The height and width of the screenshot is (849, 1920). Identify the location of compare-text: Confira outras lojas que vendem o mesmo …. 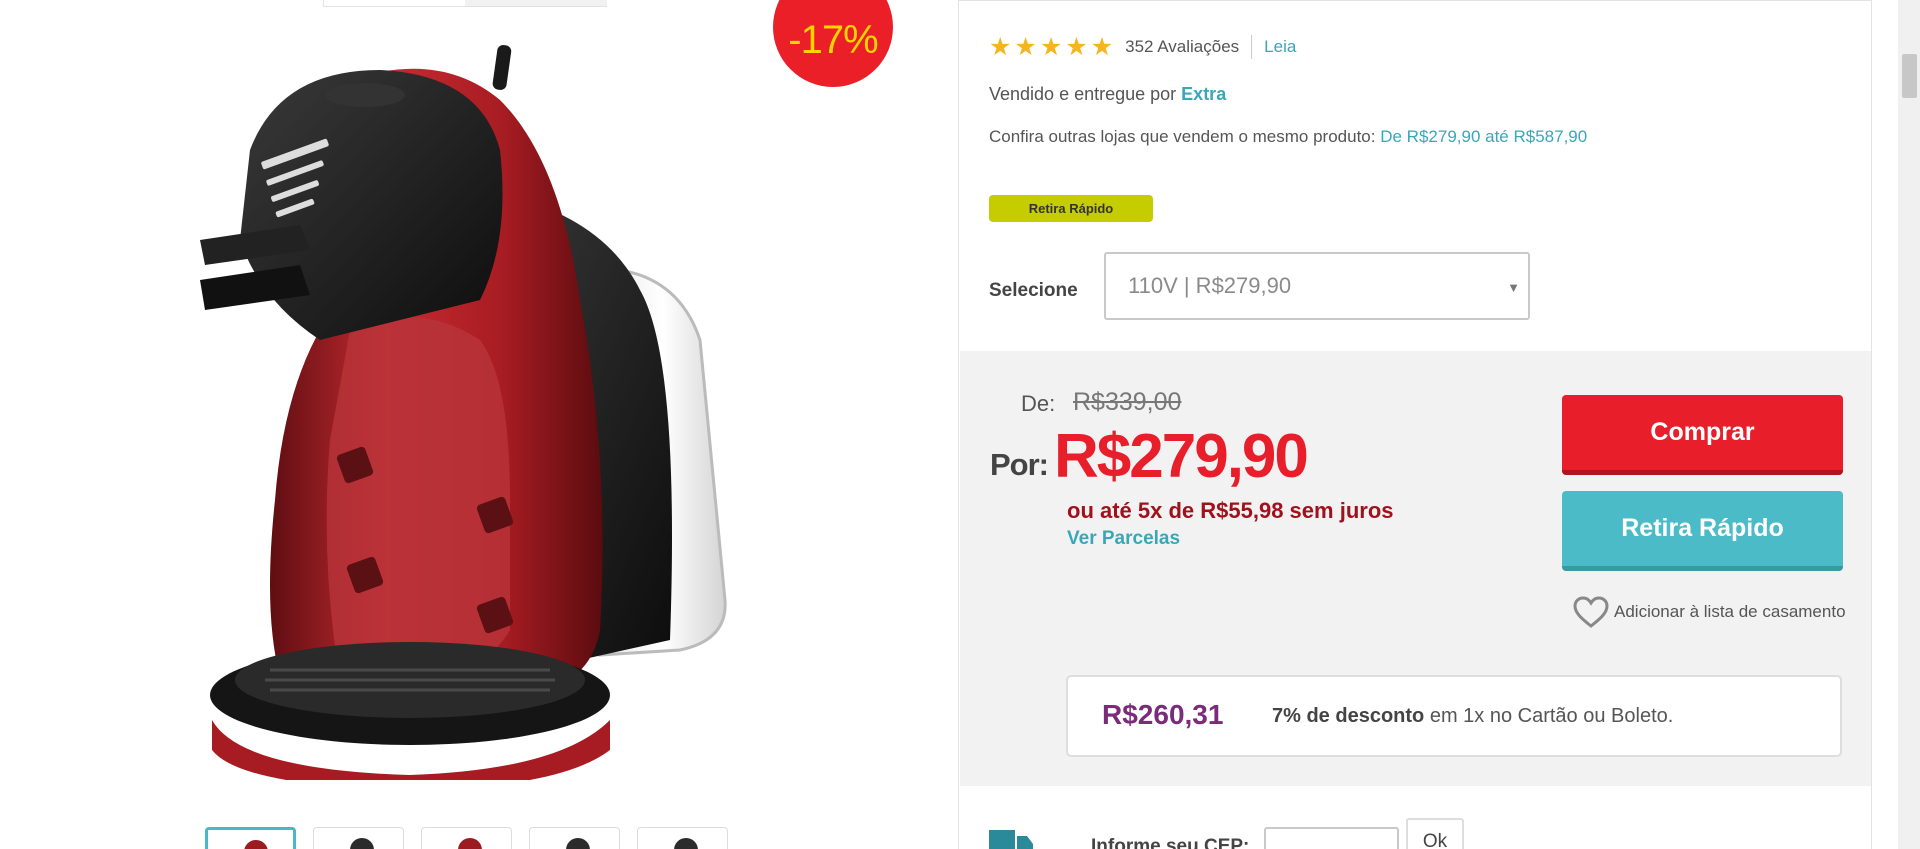
(1182, 136).